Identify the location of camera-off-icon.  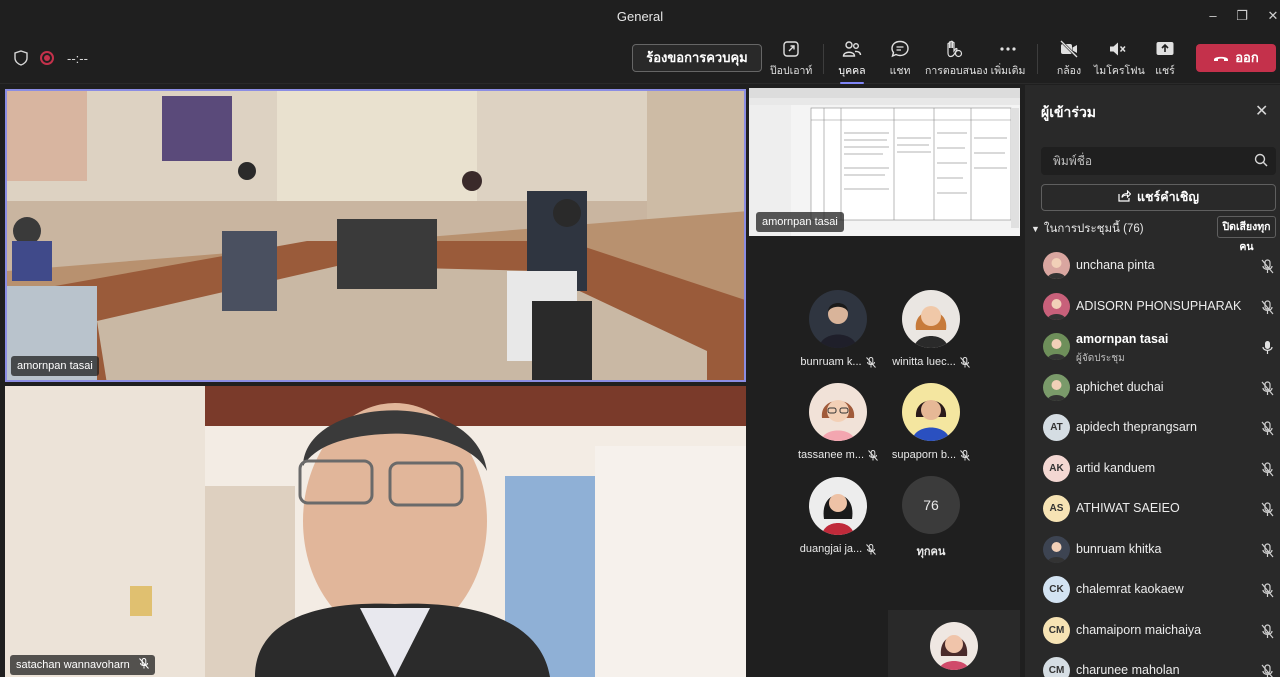
(1069, 49).